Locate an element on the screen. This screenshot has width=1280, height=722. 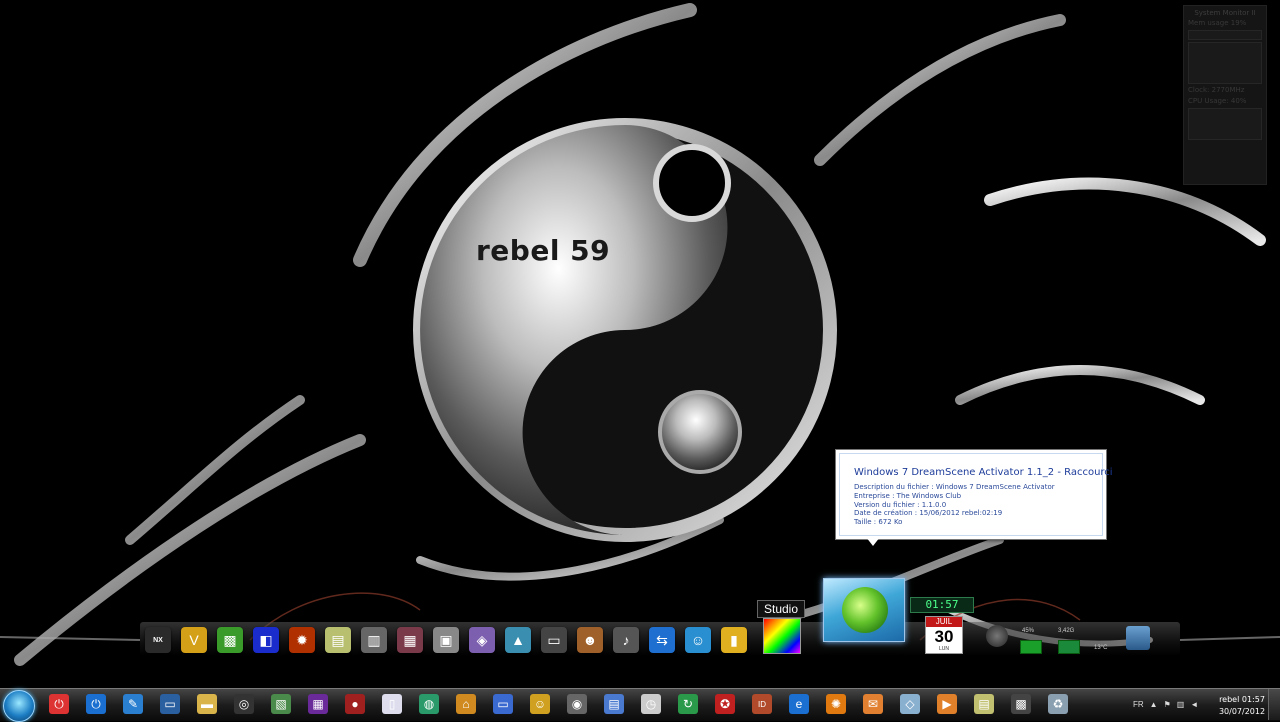
computer-icon: ▭ is located at coordinates (170, 704).